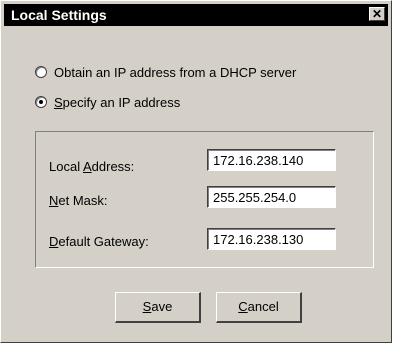 This screenshot has width=394, height=345. I want to click on save-button: Save, so click(158, 307).